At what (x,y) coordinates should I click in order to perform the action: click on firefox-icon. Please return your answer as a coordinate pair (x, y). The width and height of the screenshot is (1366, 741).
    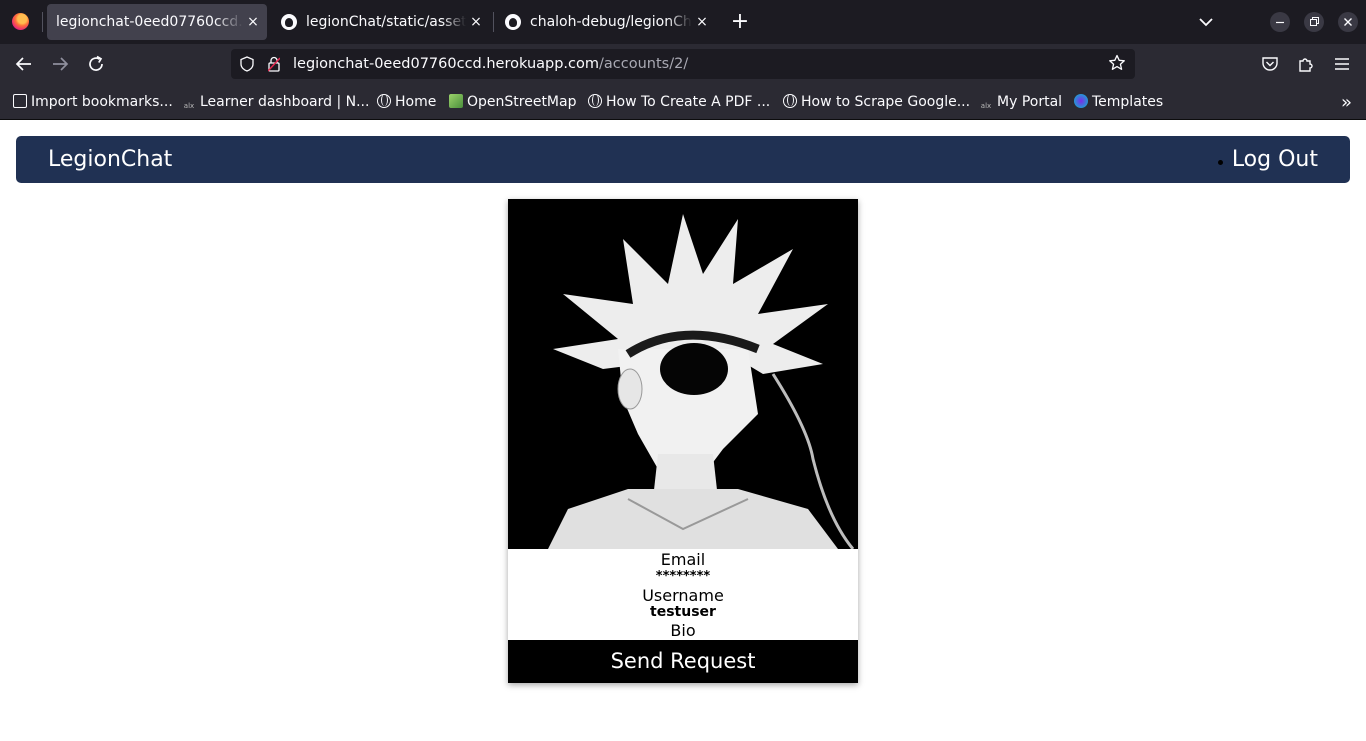
    Looking at the image, I should click on (20, 21).